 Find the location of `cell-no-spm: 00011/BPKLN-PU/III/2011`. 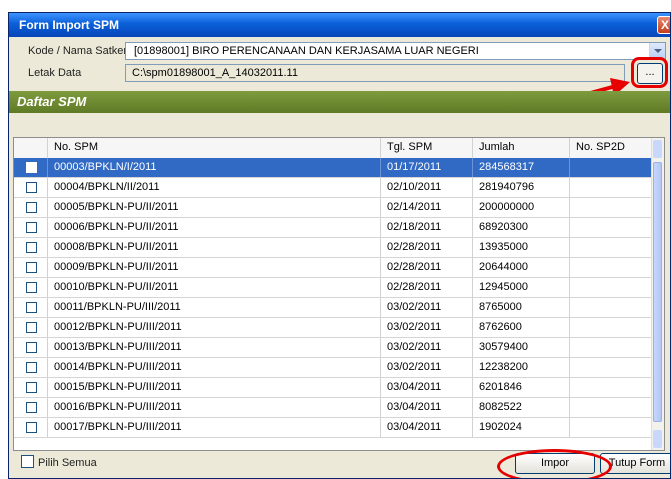

cell-no-spm: 00011/BPKLN-PU/III/2011 is located at coordinates (214, 307).